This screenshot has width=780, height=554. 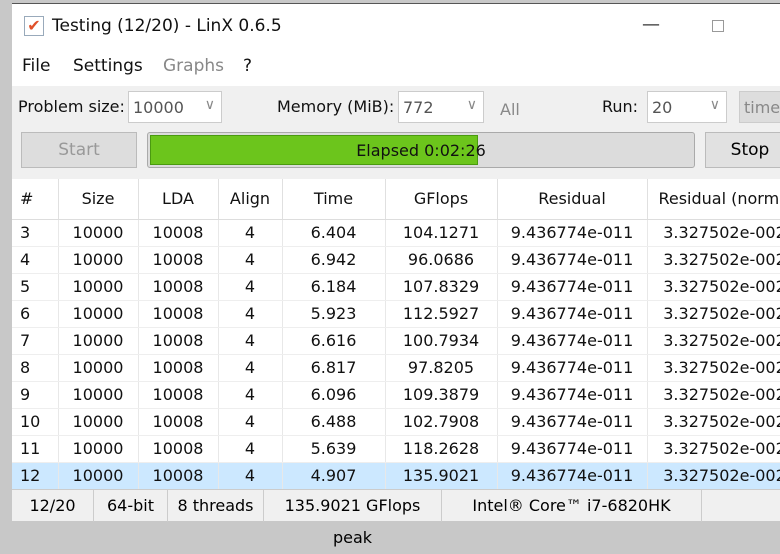 What do you see at coordinates (441, 107) in the screenshot?
I see `memory-combo: 772 ∨` at bounding box center [441, 107].